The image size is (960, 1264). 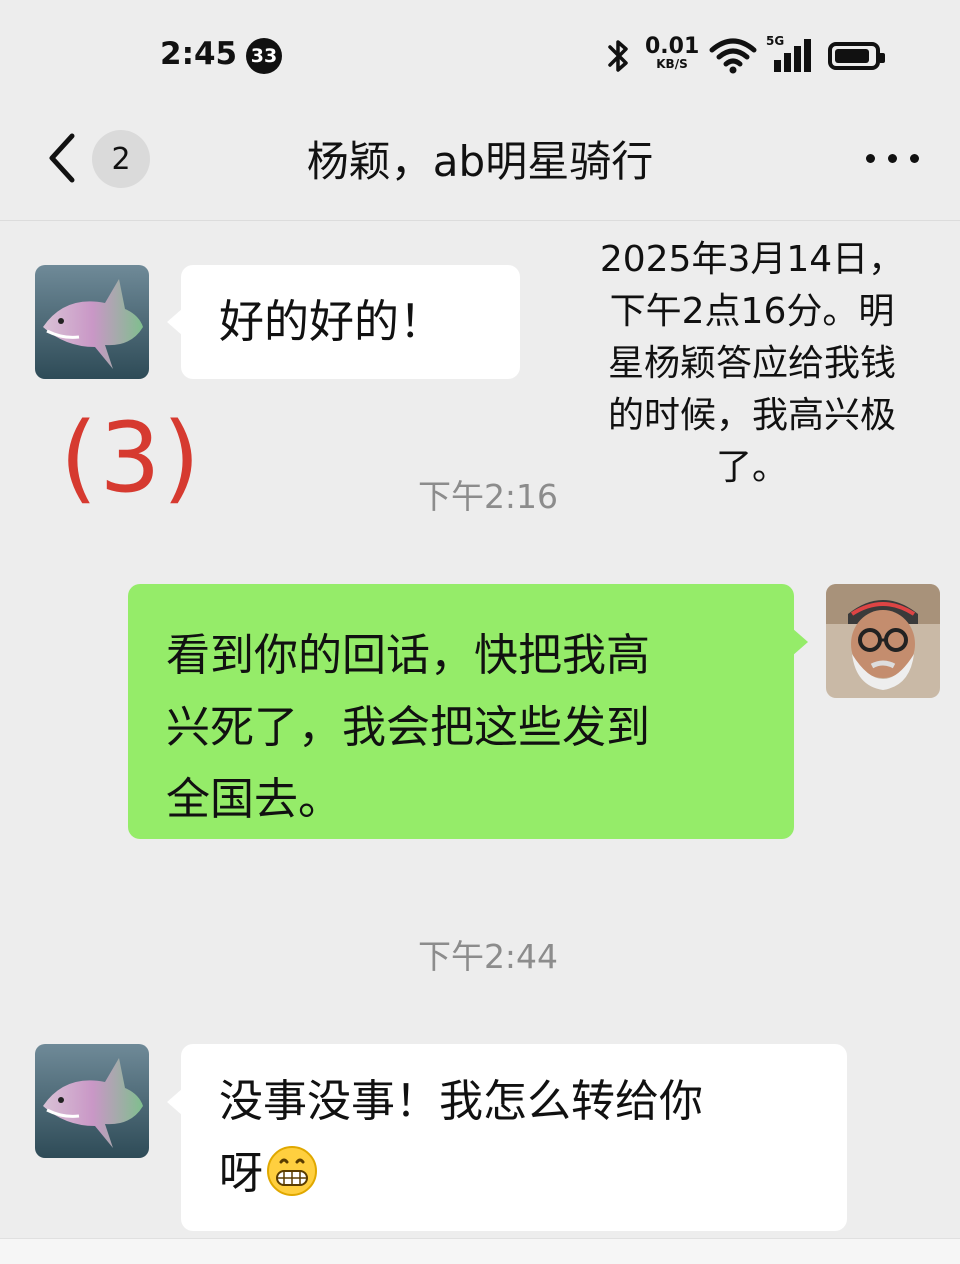 What do you see at coordinates (408, 727) in the screenshot?
I see `message-text-line: 兴死了，我会把这些发到` at bounding box center [408, 727].